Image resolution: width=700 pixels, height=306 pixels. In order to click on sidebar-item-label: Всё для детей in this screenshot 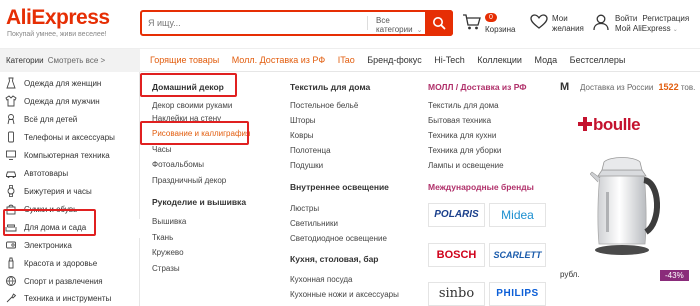, I will do `click(51, 119)`.